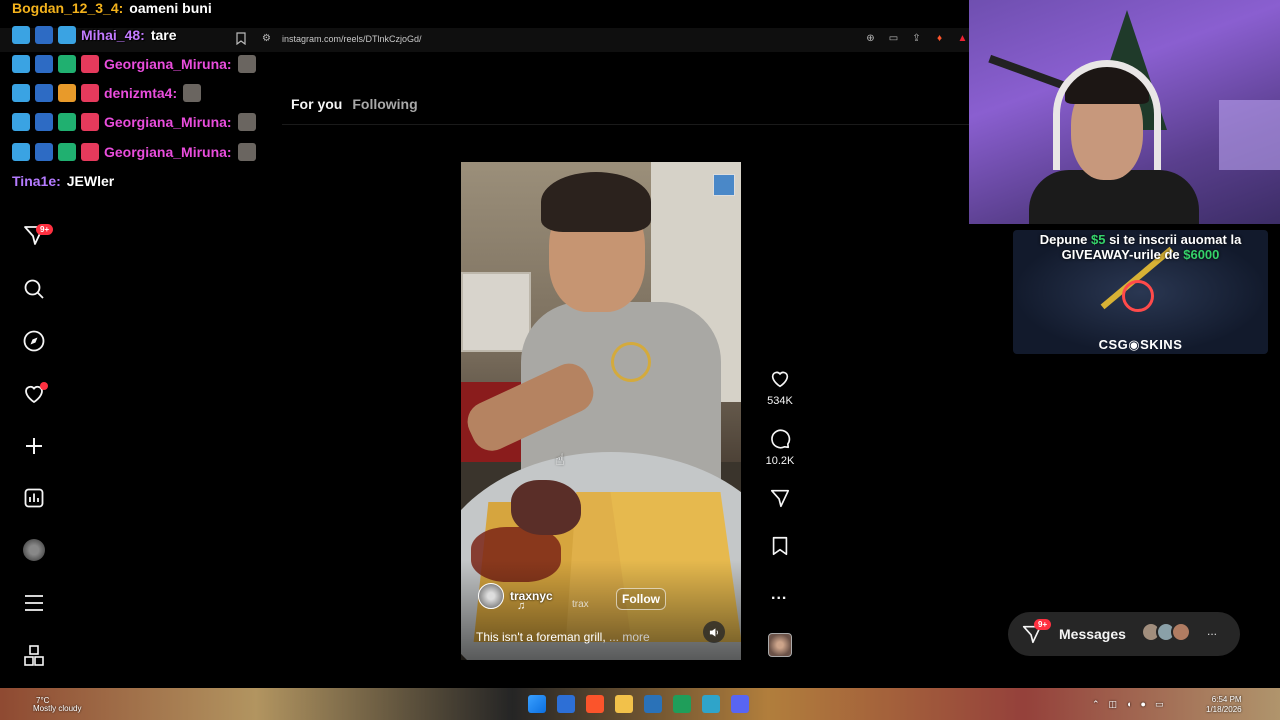 The height and width of the screenshot is (720, 1280). Describe the element at coordinates (384, 104) in the screenshot. I see `tab-following: Following` at that location.